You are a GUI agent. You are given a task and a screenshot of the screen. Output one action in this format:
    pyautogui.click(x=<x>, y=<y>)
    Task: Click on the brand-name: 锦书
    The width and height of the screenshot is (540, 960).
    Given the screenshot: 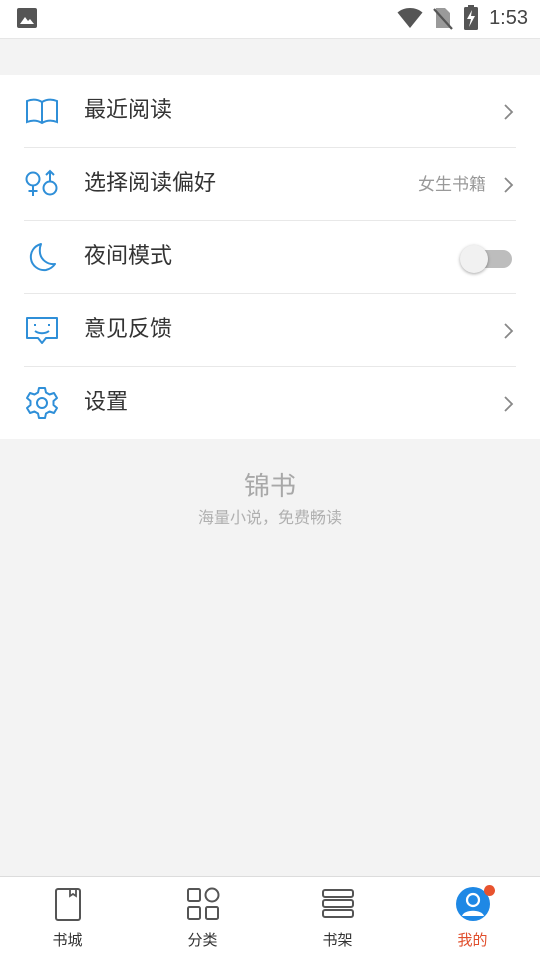 What is the action you would take?
    pyautogui.click(x=269, y=487)
    